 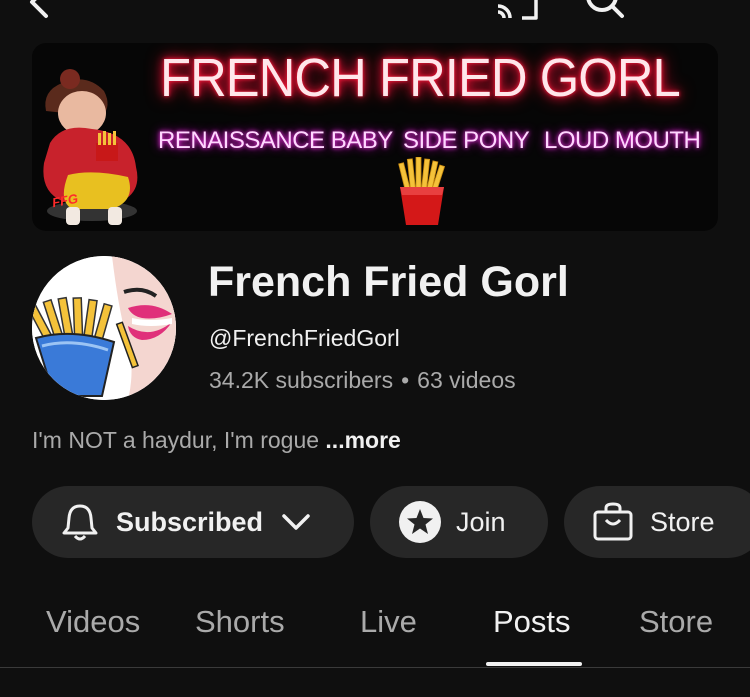 I want to click on channel-handle: @FrenchFriedGorl, so click(x=304, y=338).